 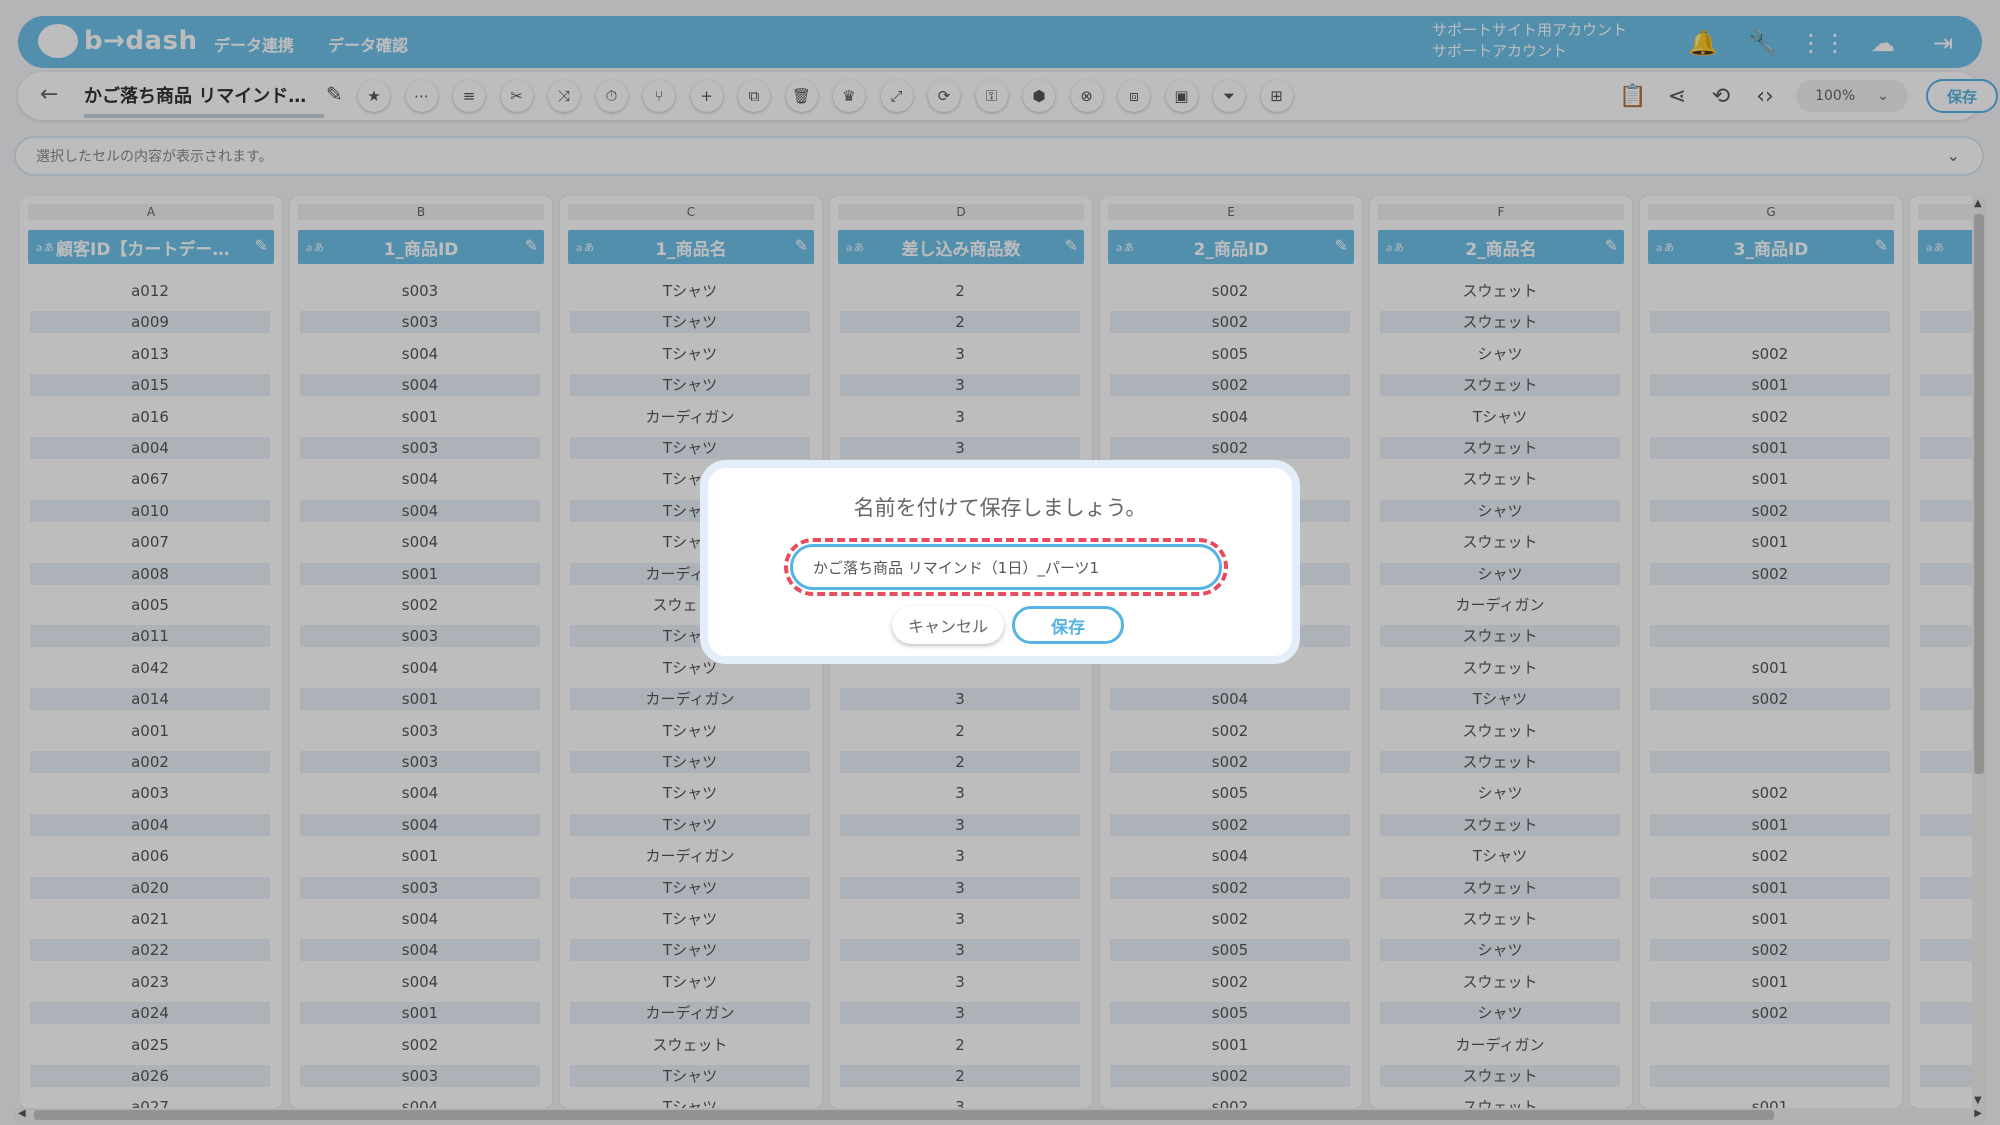 I want to click on name-input, so click(x=1006, y=567).